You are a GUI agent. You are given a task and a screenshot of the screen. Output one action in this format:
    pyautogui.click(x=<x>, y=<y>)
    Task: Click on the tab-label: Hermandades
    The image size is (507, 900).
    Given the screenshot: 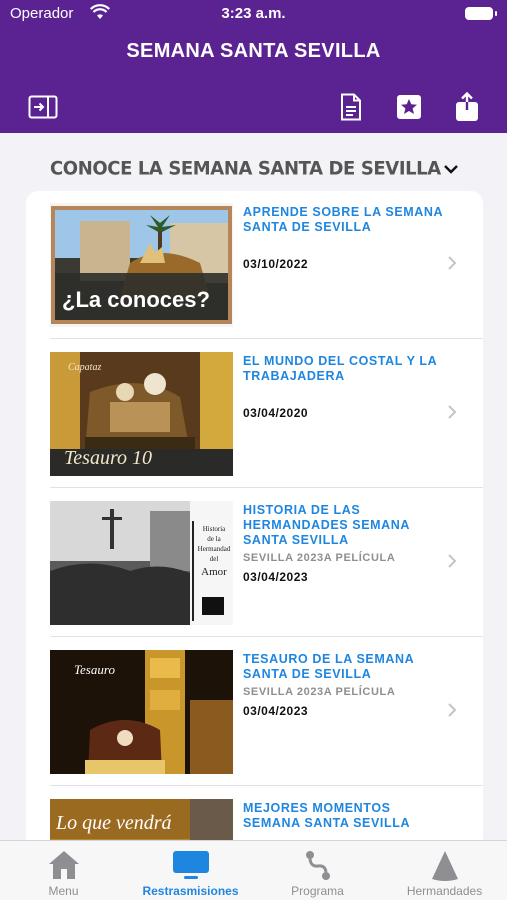 What is the action you would take?
    pyautogui.click(x=444, y=891)
    